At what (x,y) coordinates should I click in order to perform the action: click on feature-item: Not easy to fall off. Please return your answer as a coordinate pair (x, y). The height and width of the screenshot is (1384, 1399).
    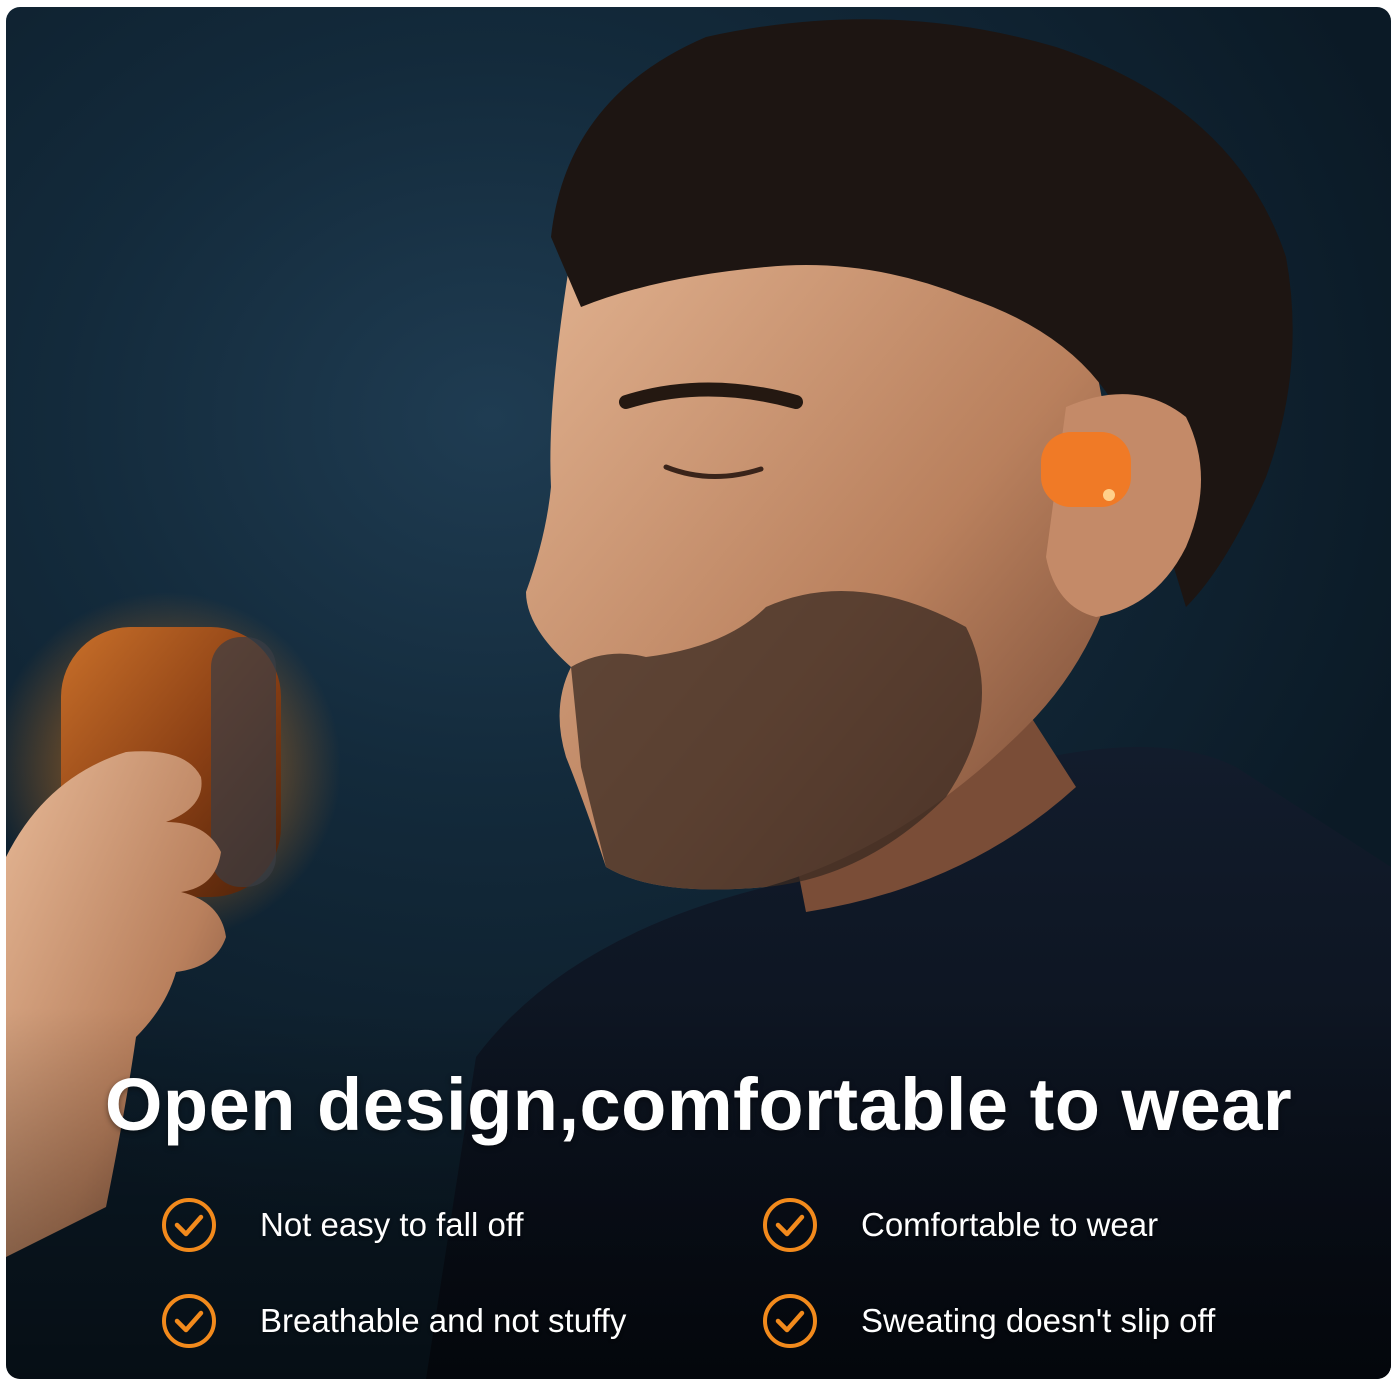
    Looking at the image, I should click on (342, 1225).